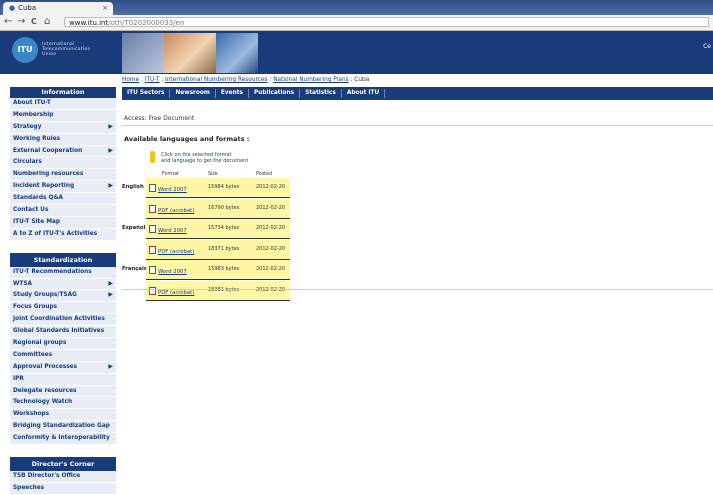 This screenshot has width=713, height=495. Describe the element at coordinates (130, 80) in the screenshot. I see `breadcrumb-home: Home` at that location.